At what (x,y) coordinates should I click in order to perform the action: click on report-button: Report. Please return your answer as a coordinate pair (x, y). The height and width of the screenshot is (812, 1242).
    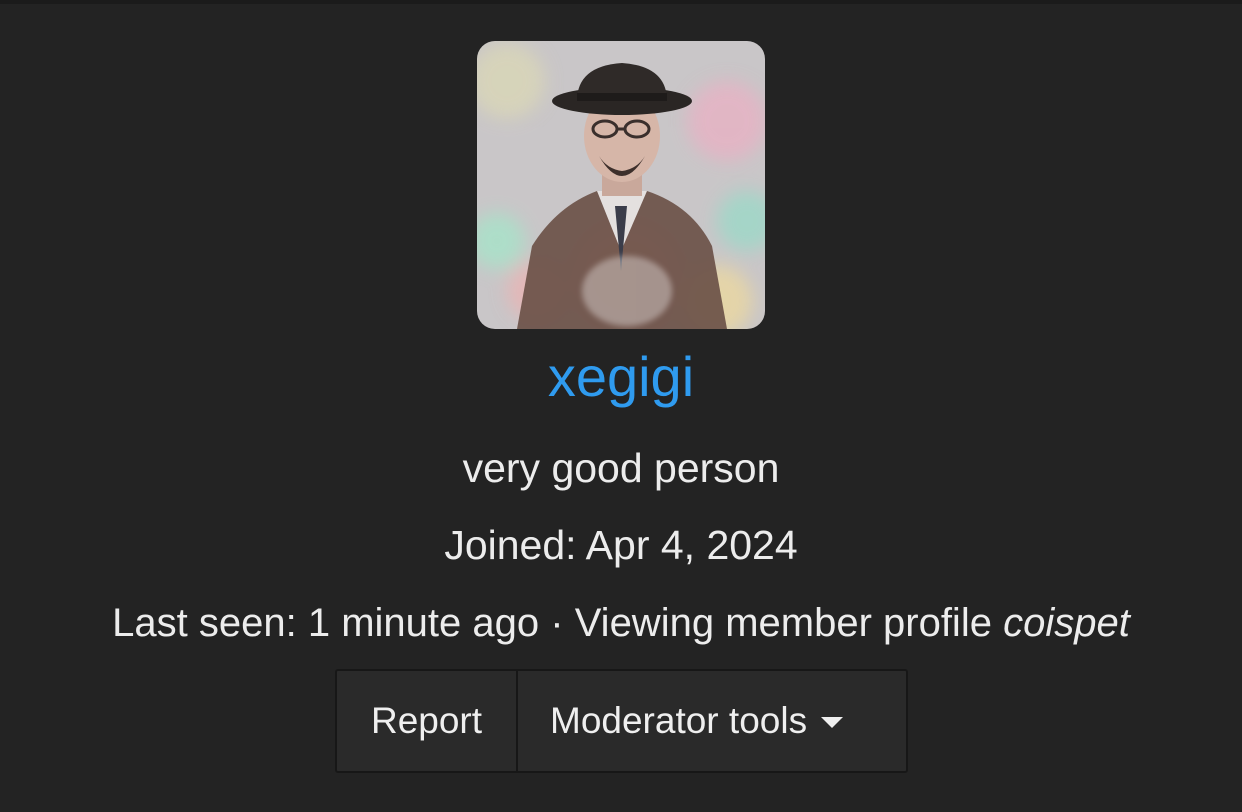
    Looking at the image, I should click on (427, 721).